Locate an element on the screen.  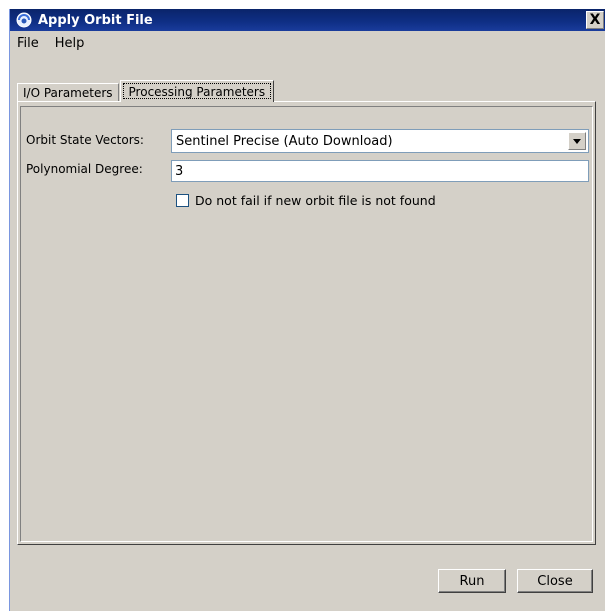
tab-strip: I/O Parameters Processing Parameters is located at coordinates (146, 91).